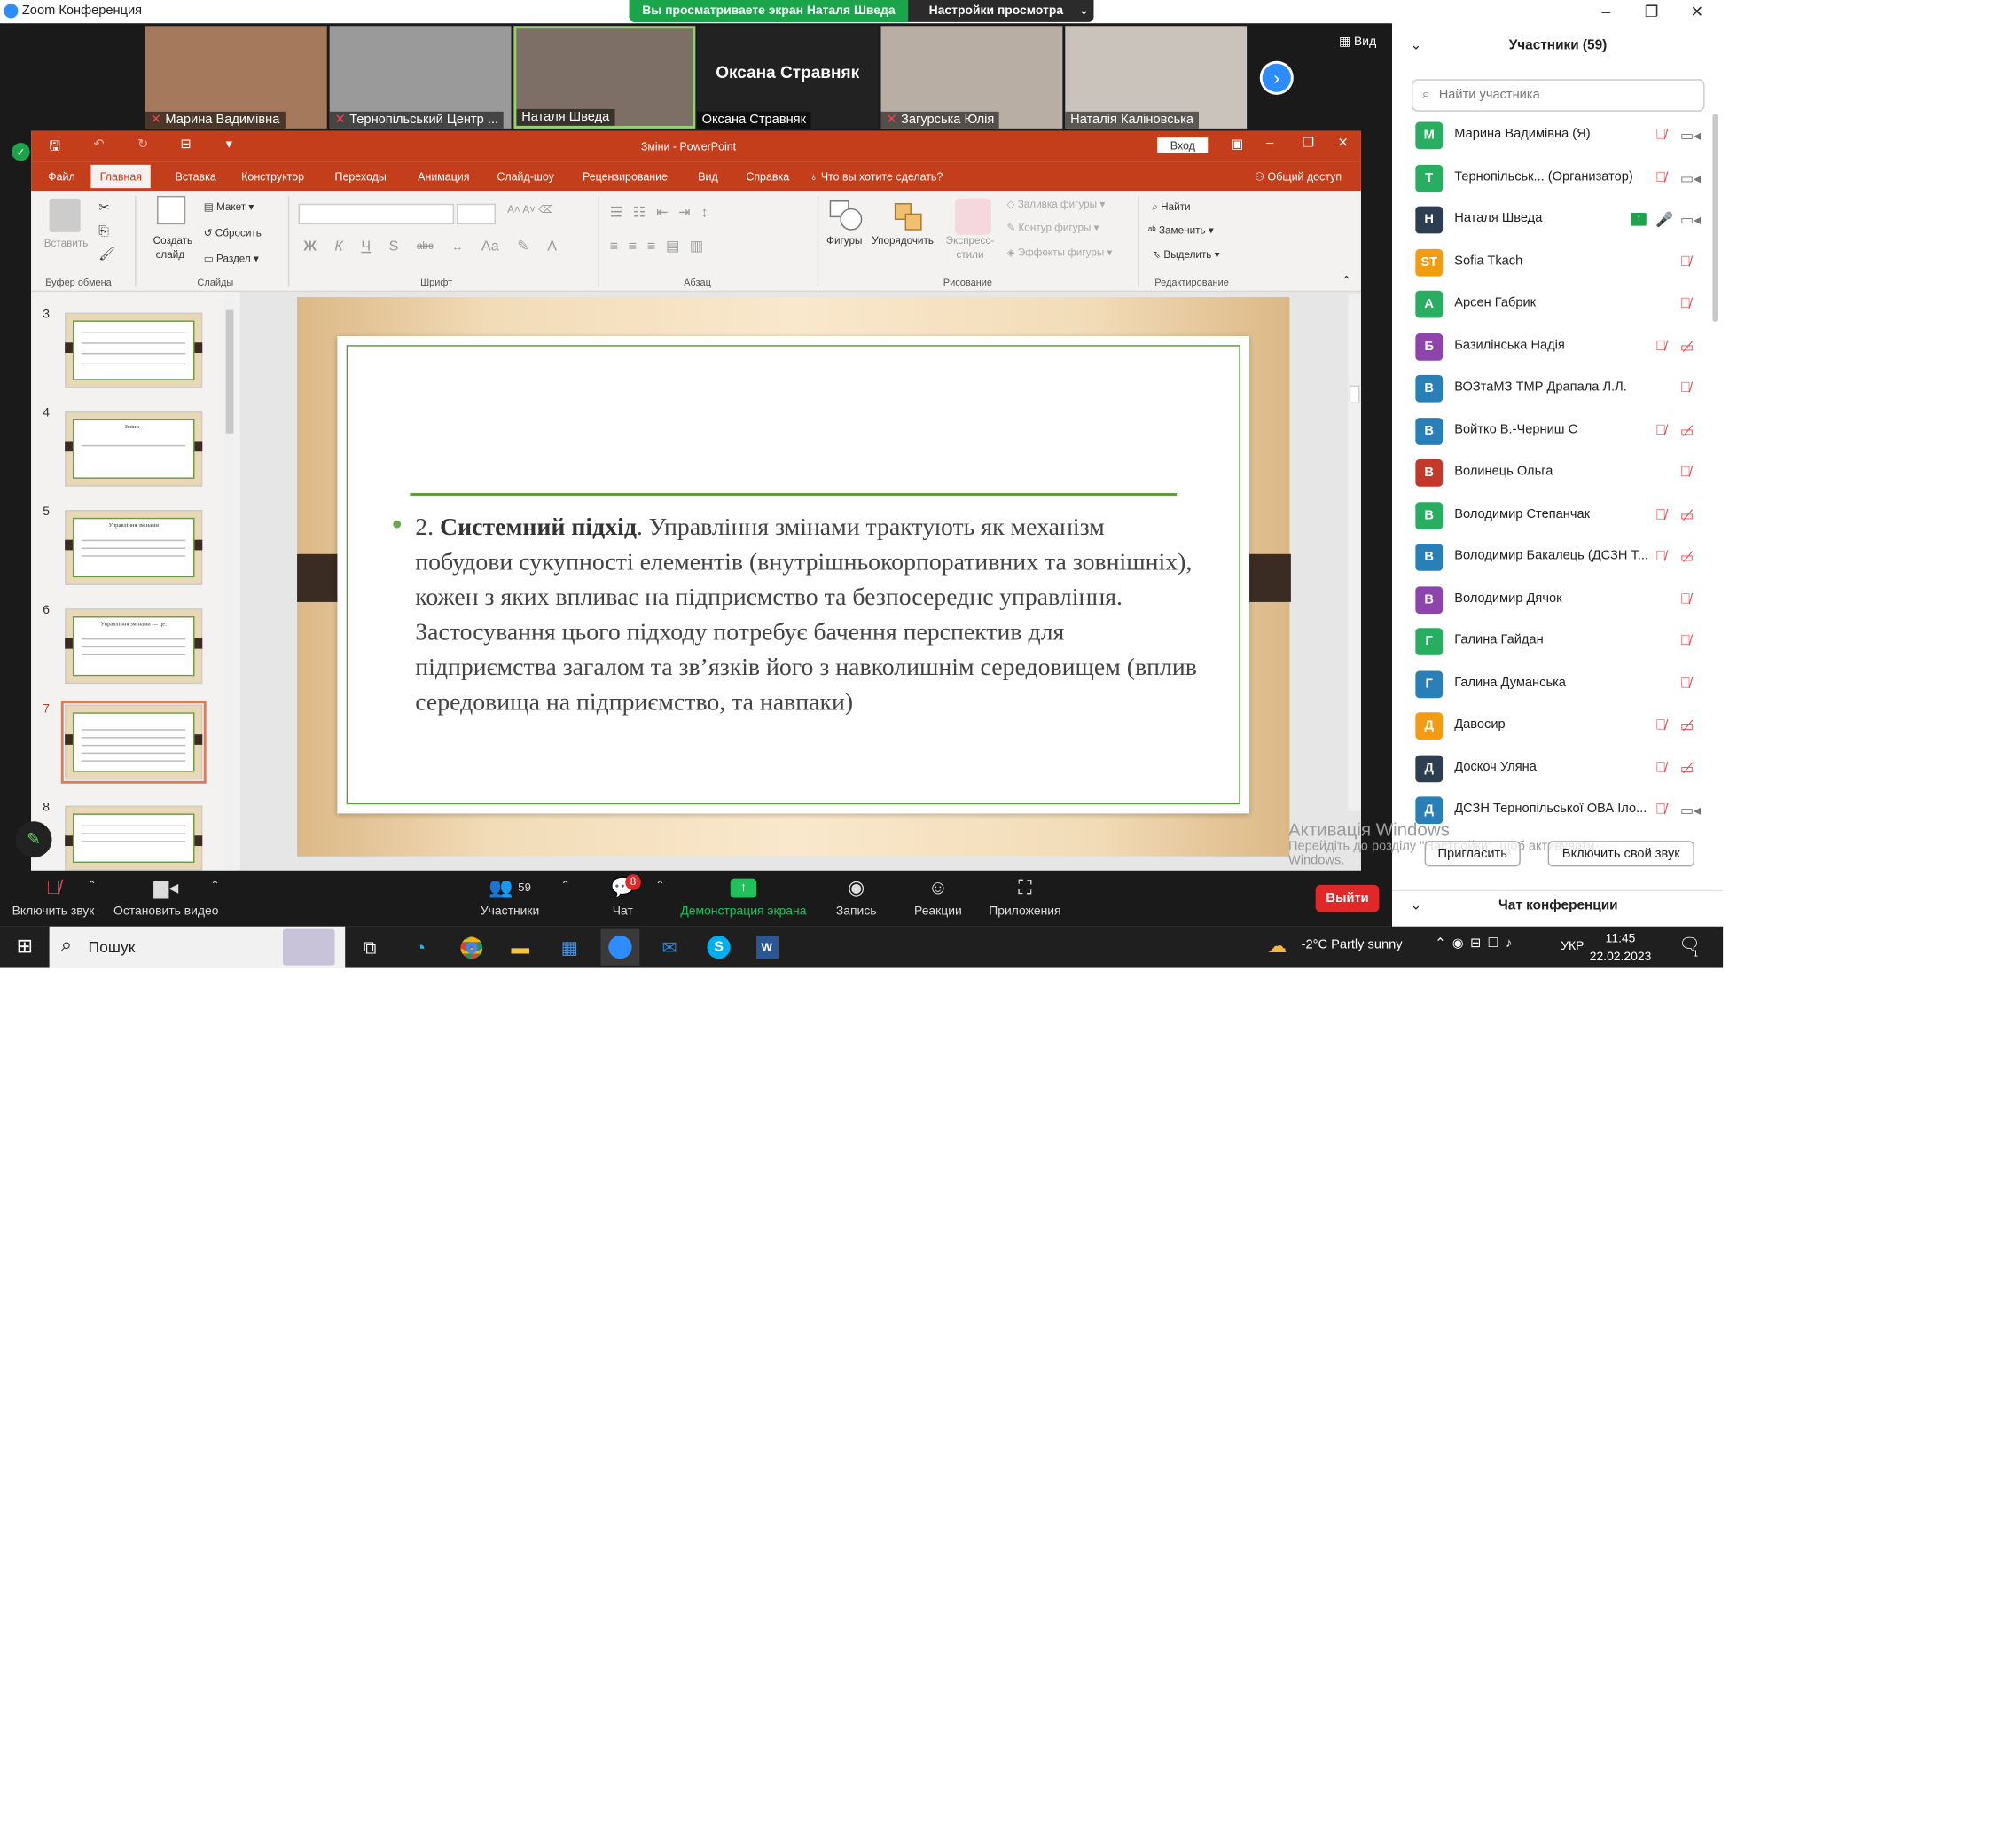  What do you see at coordinates (106, 254) in the screenshot?
I see `format-painter-icon: 🖌` at bounding box center [106, 254].